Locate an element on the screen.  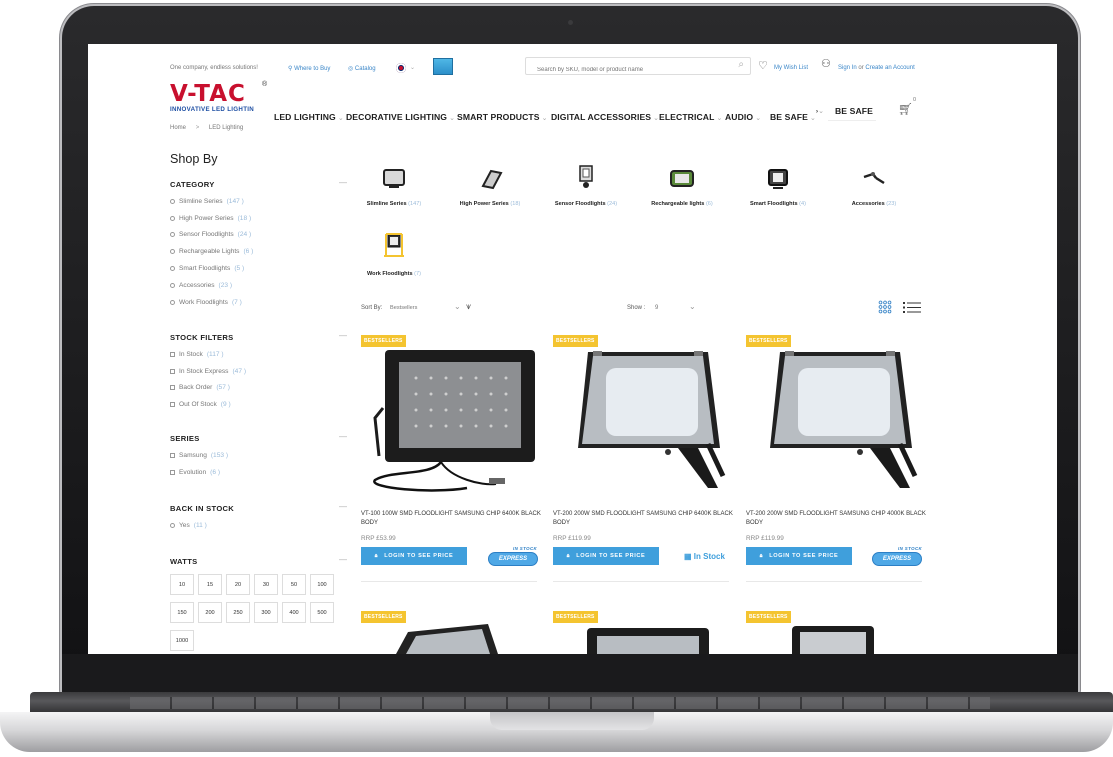
watt-option: 30 is located at coordinates (266, 584).